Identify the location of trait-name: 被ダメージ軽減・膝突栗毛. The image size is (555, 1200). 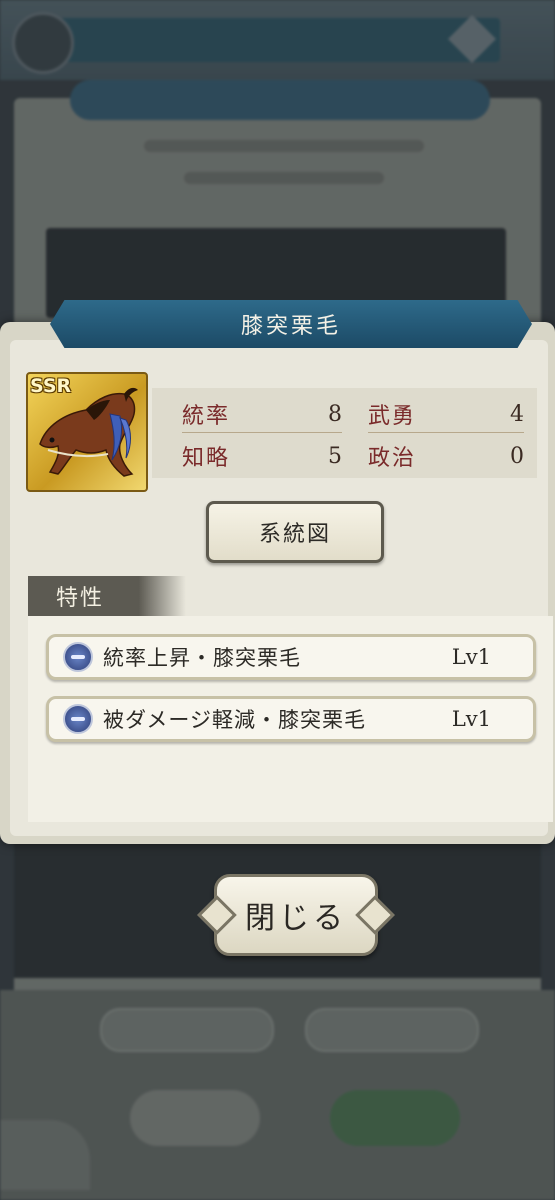
(234, 720).